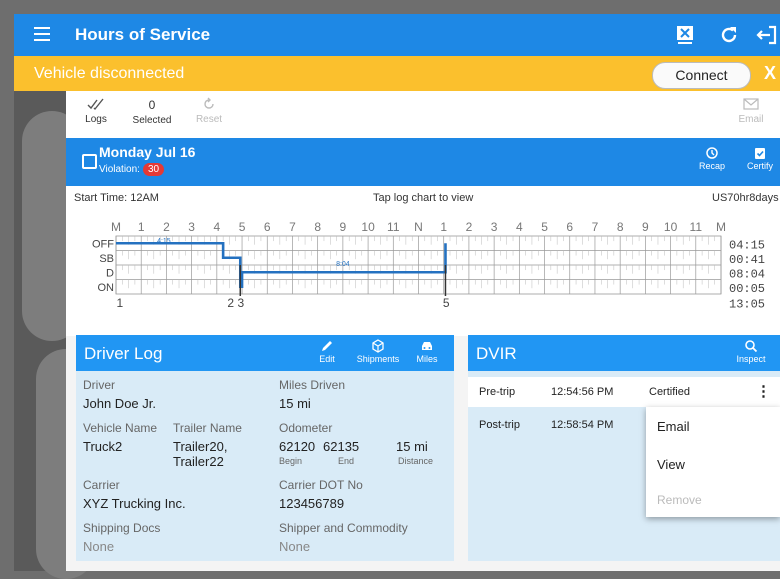 Image resolution: width=780 pixels, height=579 pixels. Describe the element at coordinates (122, 528) in the screenshot. I see `shipping-docs-label: Shipping Docs` at that location.